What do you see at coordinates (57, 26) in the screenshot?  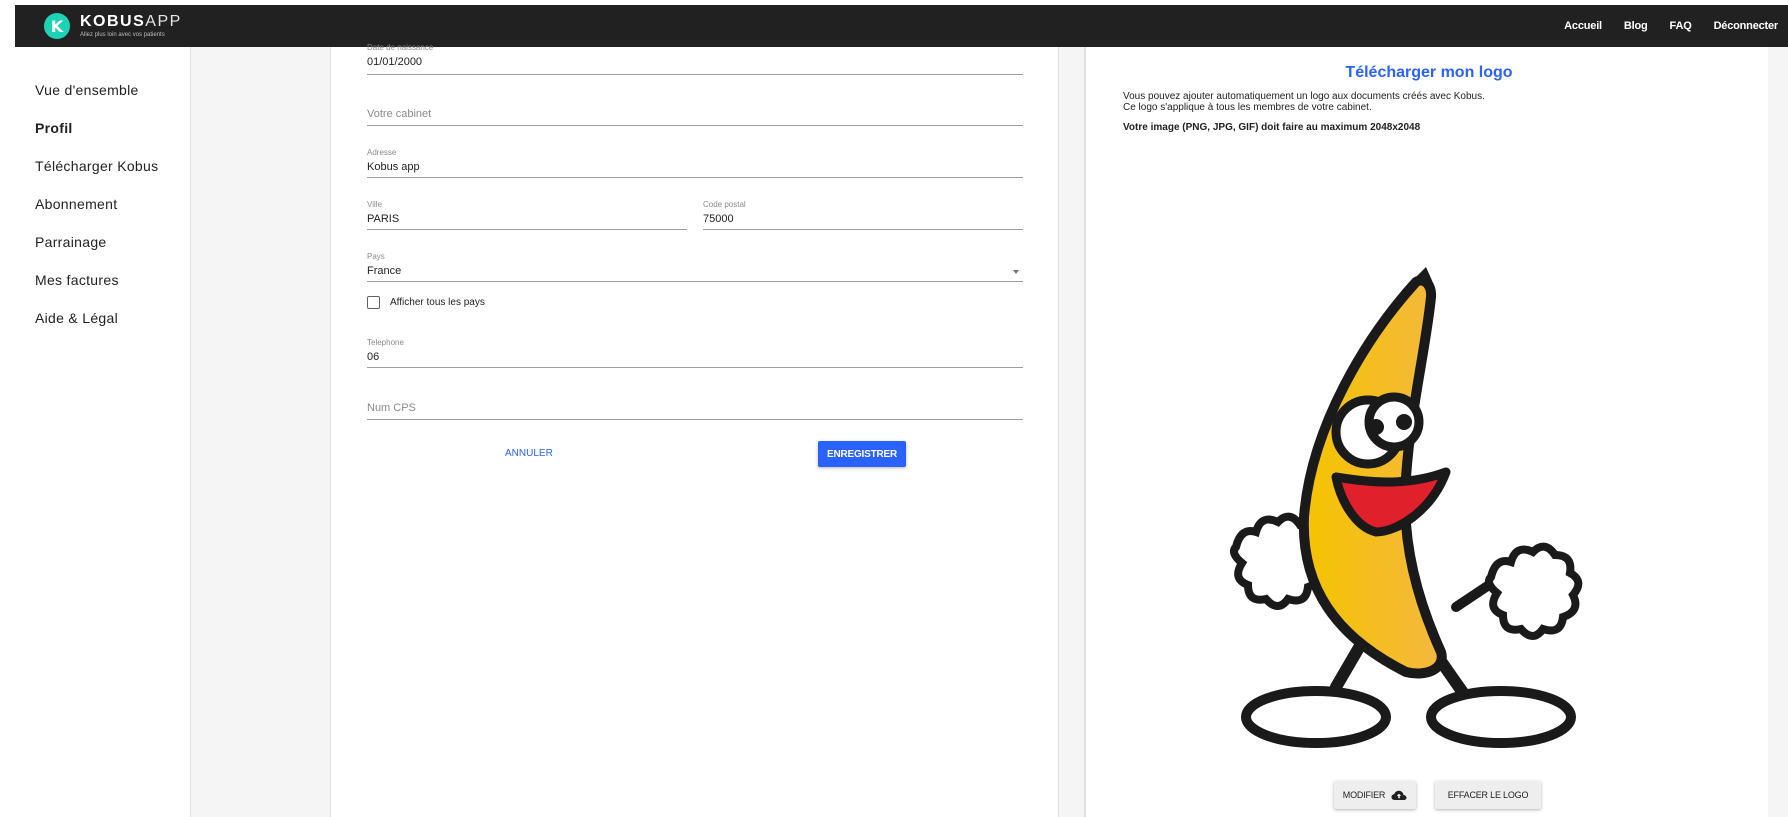 I see `brand-logo-icon: K` at bounding box center [57, 26].